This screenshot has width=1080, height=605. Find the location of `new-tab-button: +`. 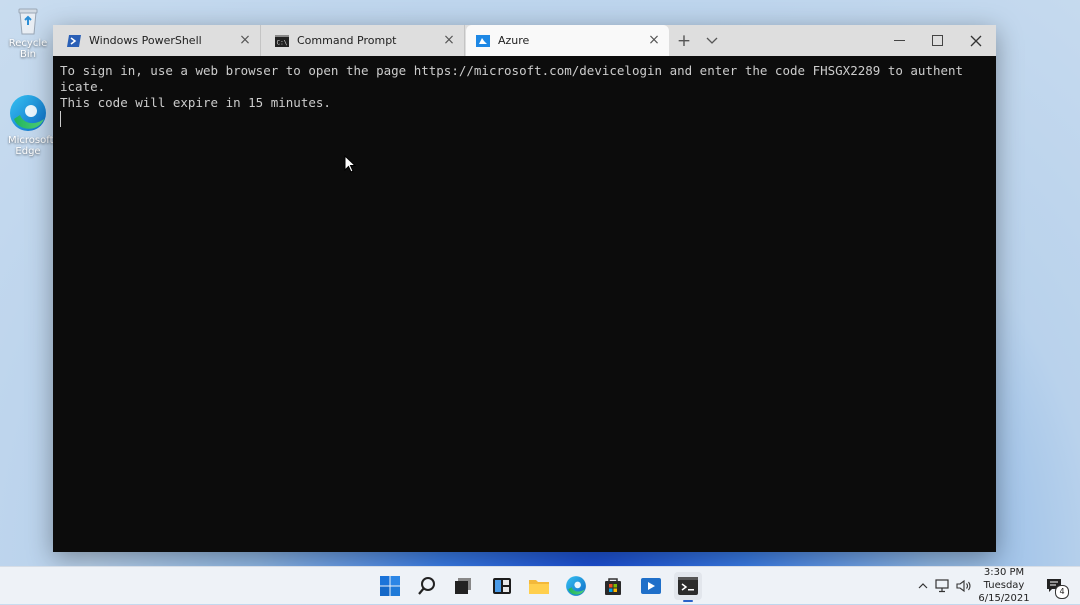

new-tab-button: + is located at coordinates (684, 40).